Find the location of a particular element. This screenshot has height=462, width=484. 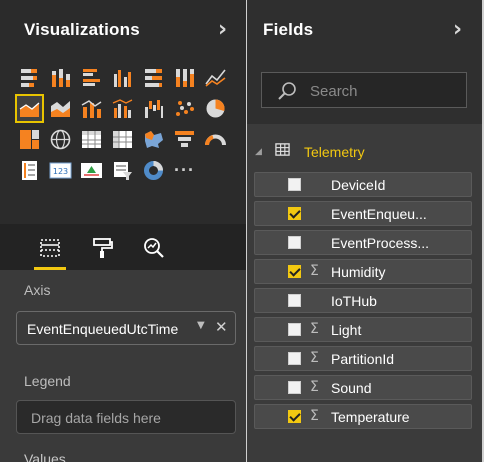

gauge-icon is located at coordinates (215, 139).